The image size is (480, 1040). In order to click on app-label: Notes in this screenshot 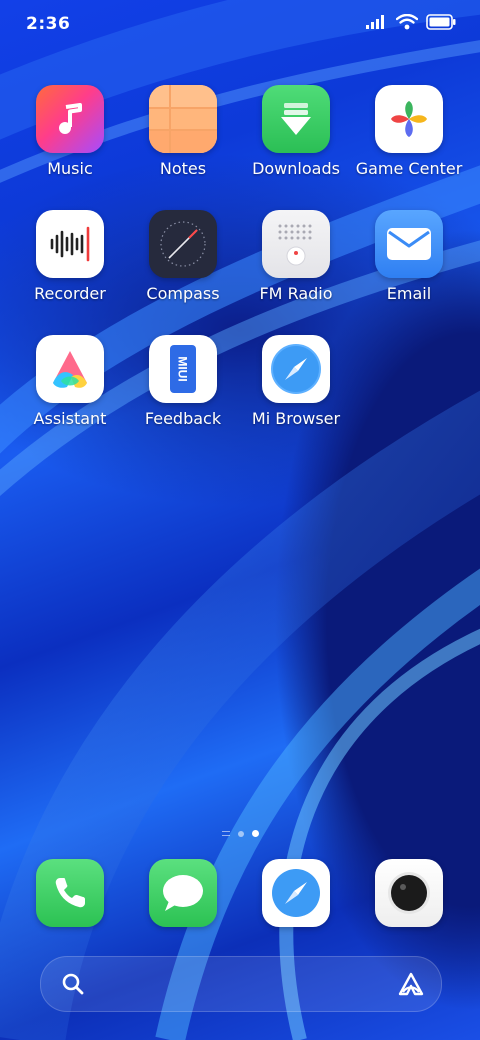, I will do `click(183, 168)`.